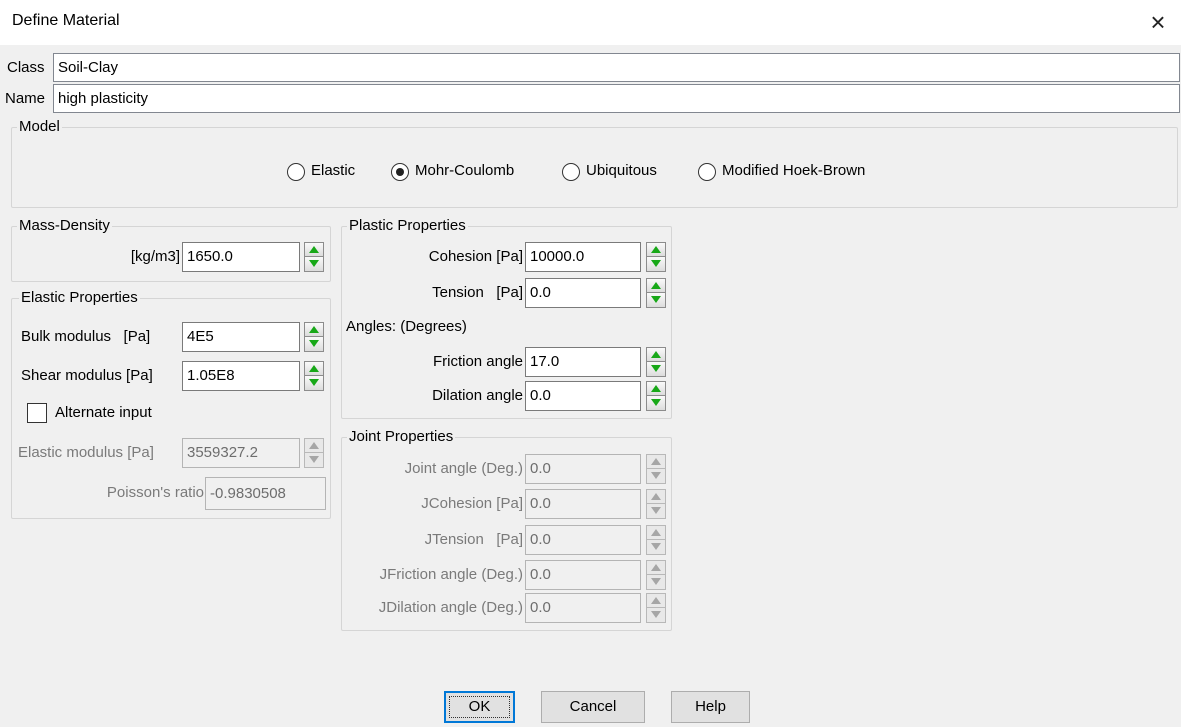  Describe the element at coordinates (794, 170) in the screenshot. I see `radio-modified-hoek-brown-label: Modified Hoek-Brown` at that location.